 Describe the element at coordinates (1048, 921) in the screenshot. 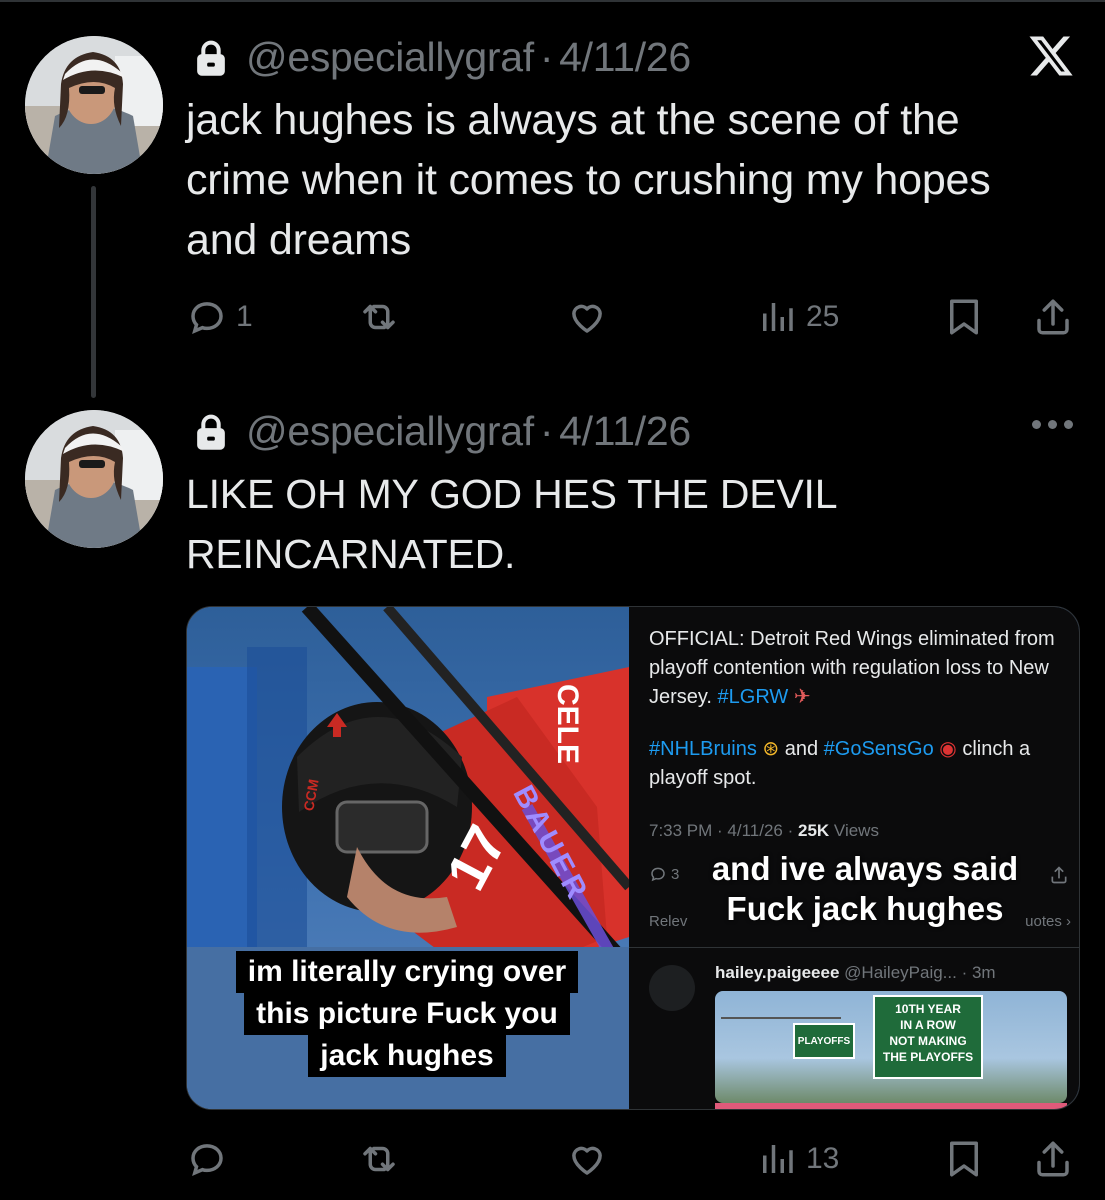

I see `quotes-label: uotes ›` at that location.